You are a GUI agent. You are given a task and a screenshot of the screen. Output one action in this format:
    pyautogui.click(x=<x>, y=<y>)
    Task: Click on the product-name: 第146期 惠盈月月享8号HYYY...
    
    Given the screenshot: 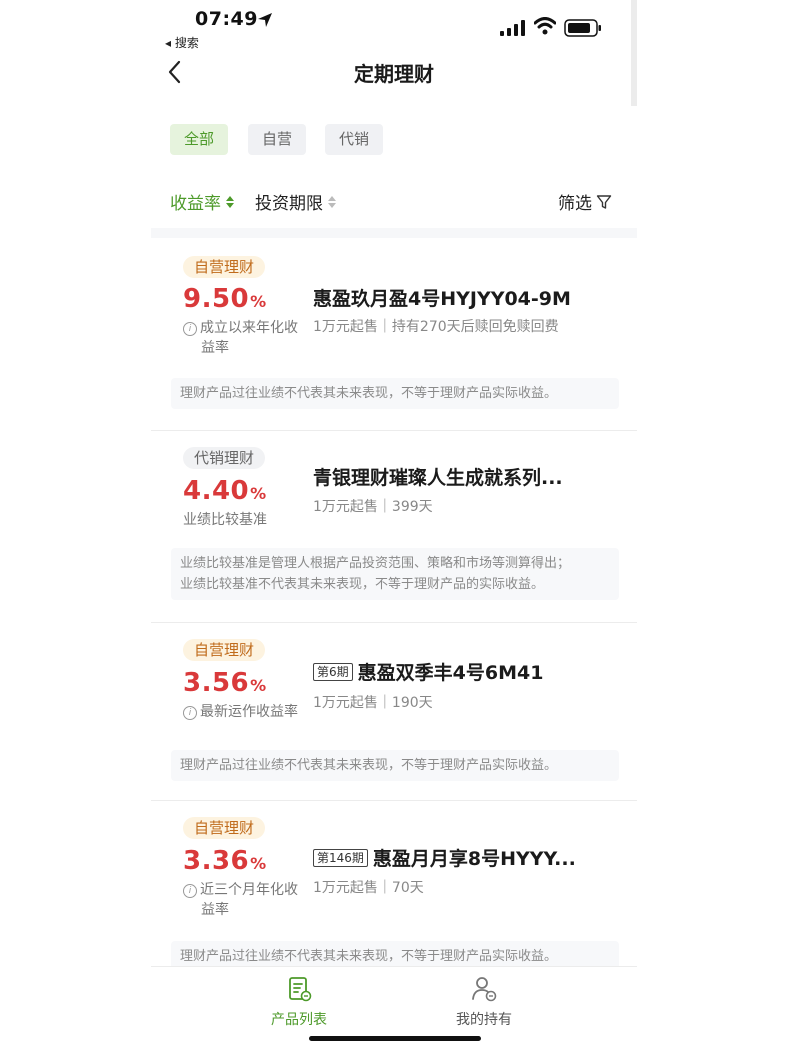 What is the action you would take?
    pyautogui.click(x=463, y=857)
    